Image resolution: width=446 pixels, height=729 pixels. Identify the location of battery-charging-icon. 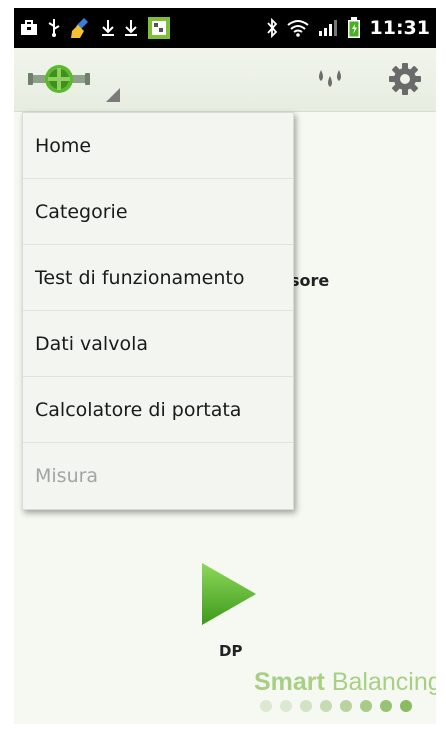
(354, 28).